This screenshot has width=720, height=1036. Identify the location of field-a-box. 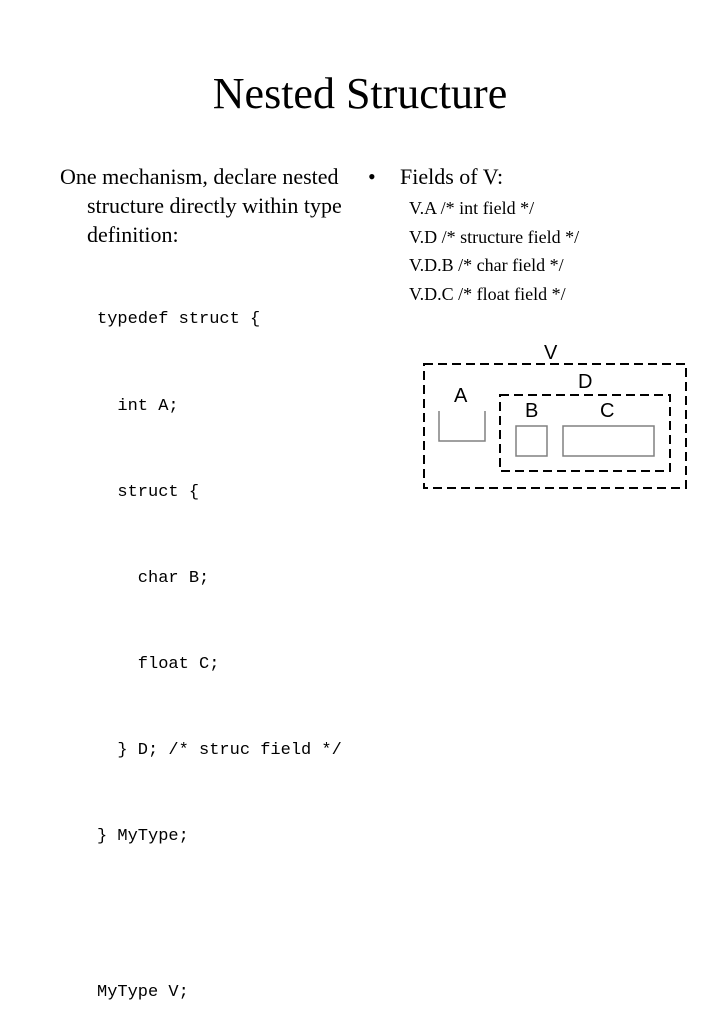
(462, 426).